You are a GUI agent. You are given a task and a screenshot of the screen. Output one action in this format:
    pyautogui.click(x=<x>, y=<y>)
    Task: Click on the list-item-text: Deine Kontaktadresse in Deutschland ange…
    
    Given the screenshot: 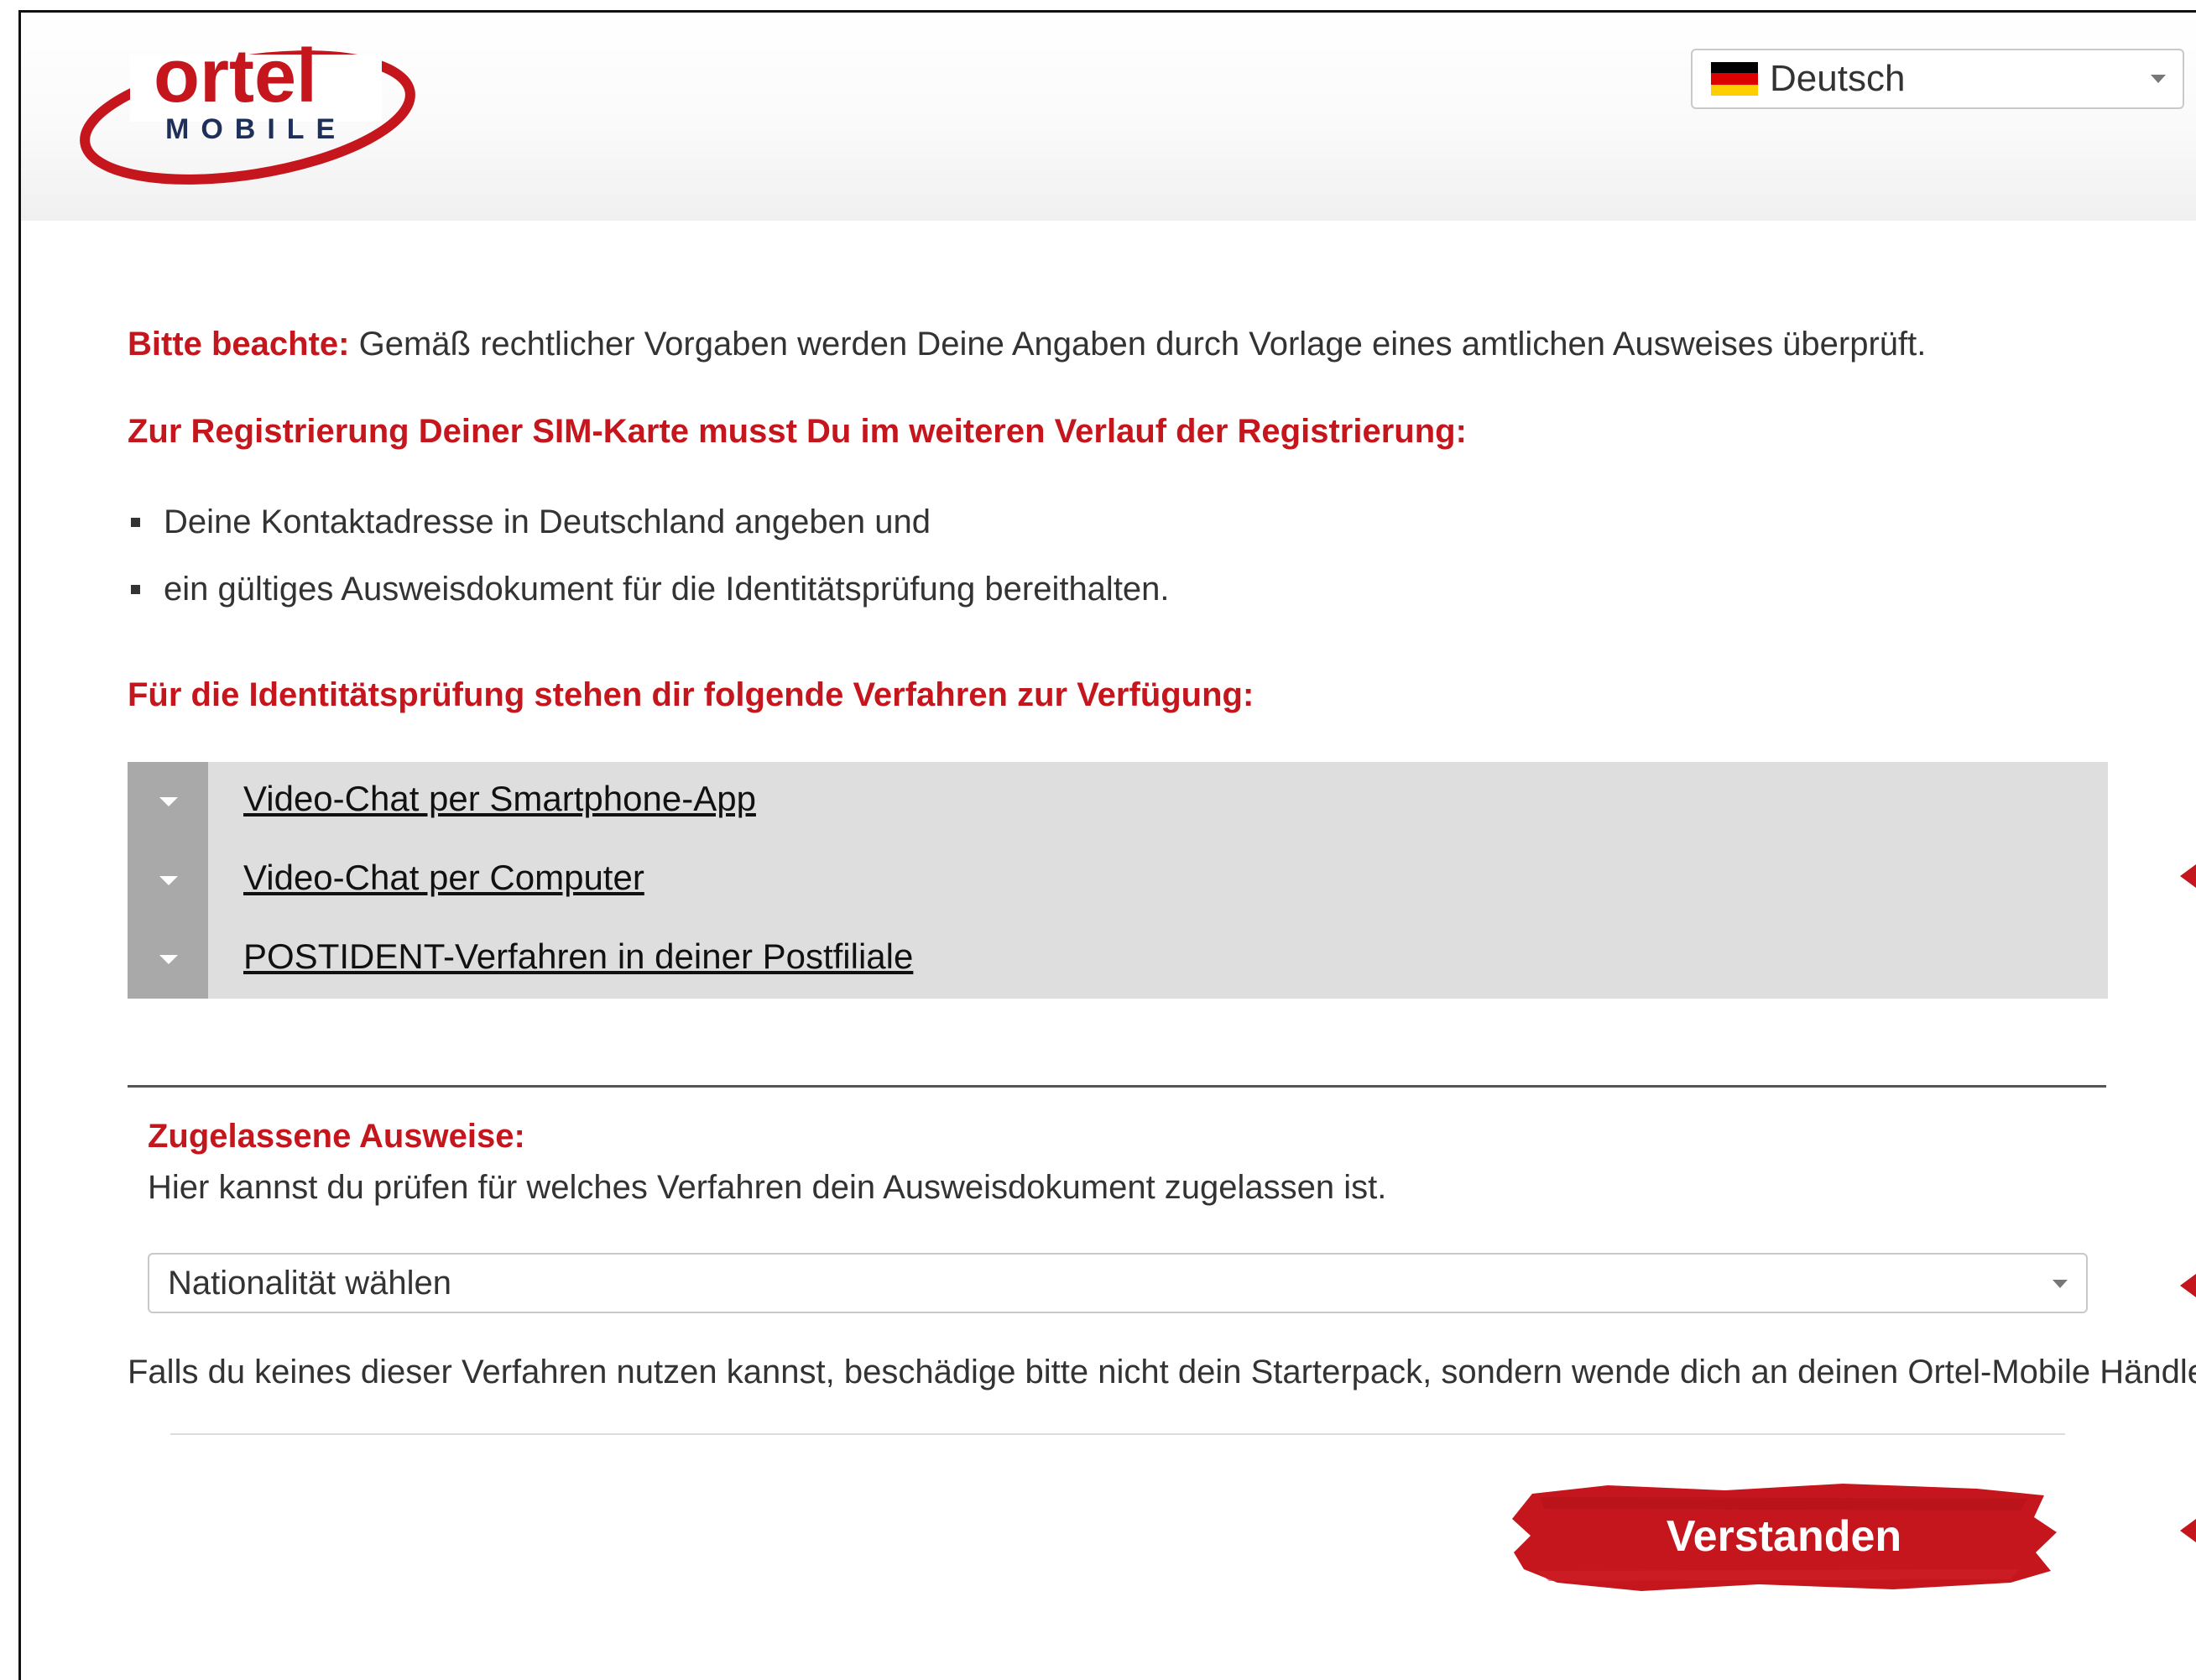 What is the action you would take?
    pyautogui.click(x=547, y=521)
    